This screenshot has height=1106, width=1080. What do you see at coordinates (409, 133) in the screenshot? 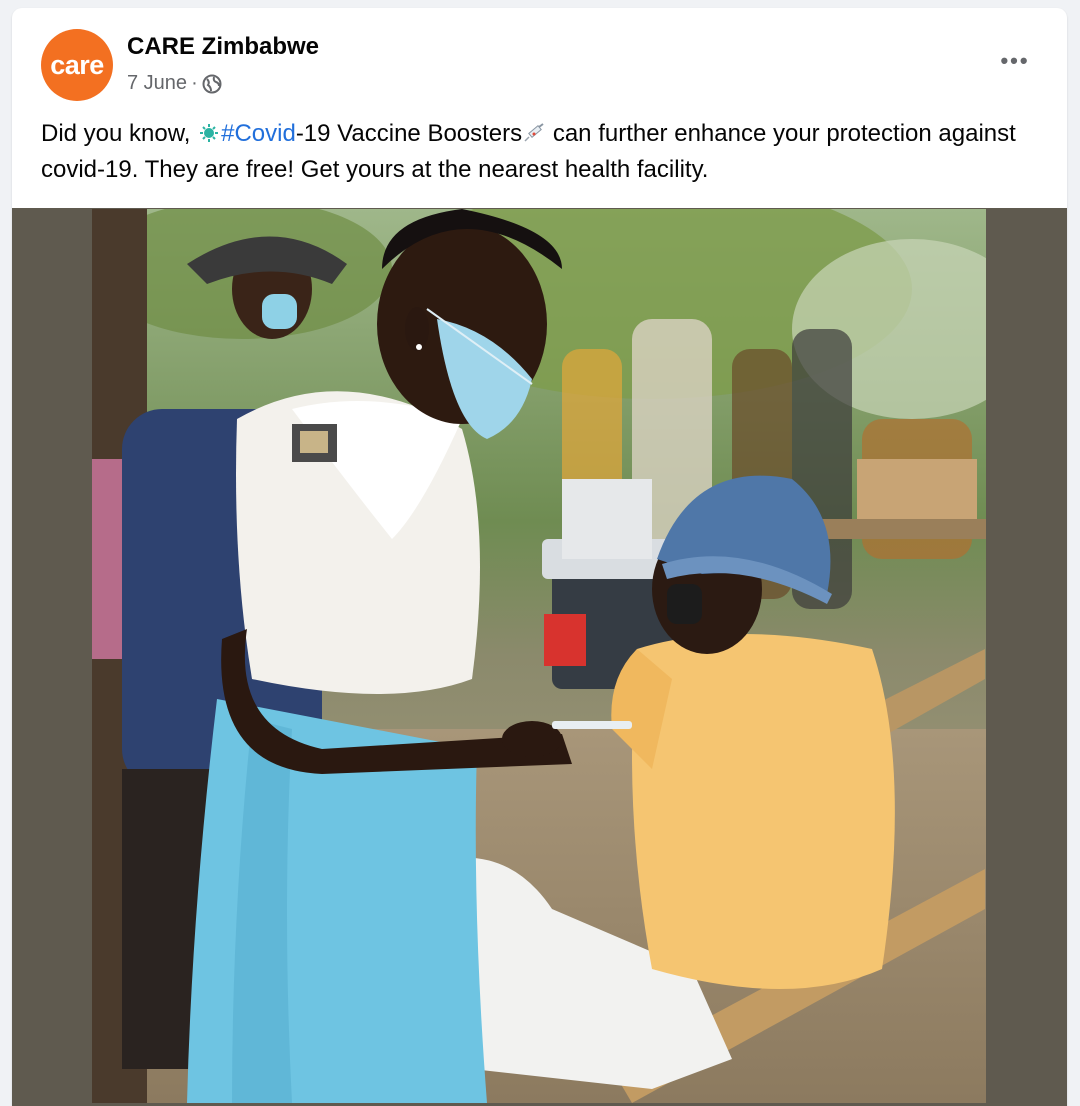
I see `message-text-2: -19 Vaccine Boosters` at bounding box center [409, 133].